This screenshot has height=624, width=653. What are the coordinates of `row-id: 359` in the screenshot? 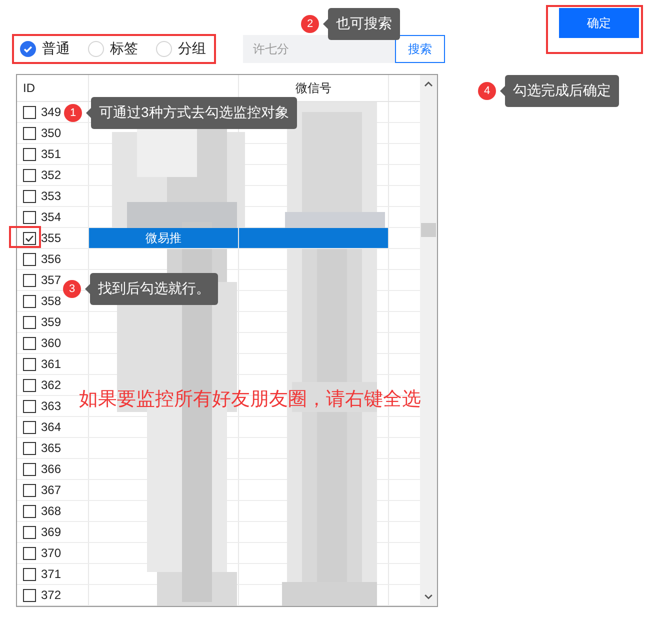 It's located at (51, 322).